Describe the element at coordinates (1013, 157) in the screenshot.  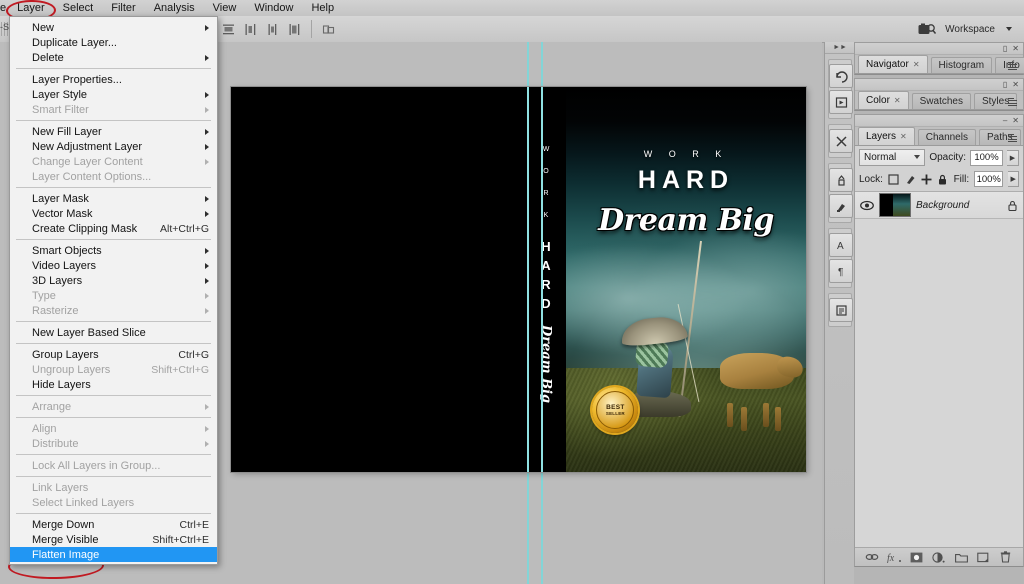
I see `opacity-stepper: ▶` at that location.